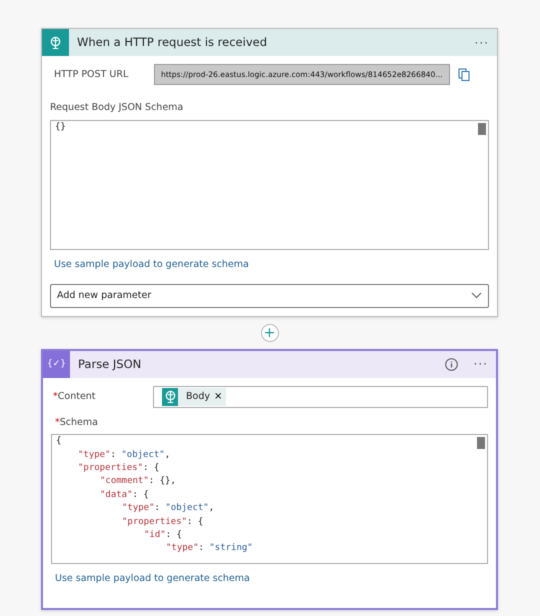 Image resolution: width=540 pixels, height=616 pixels. Describe the element at coordinates (172, 42) in the screenshot. I see `card-title: When a HTTP request is received` at that location.